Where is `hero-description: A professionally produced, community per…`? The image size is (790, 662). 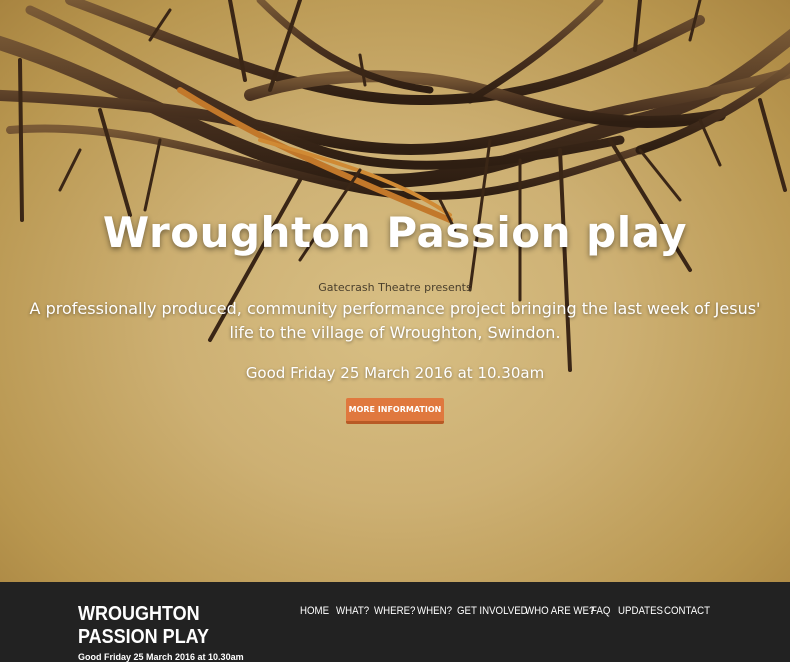 hero-description: A professionally produced, community per… is located at coordinates (395, 320).